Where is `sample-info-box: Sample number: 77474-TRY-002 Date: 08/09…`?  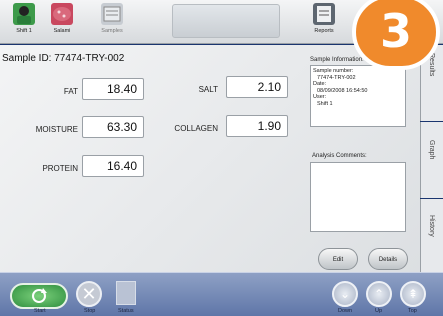
sample-info-box: Sample number: 77474-TRY-002 Date: 08/09… is located at coordinates (358, 96).